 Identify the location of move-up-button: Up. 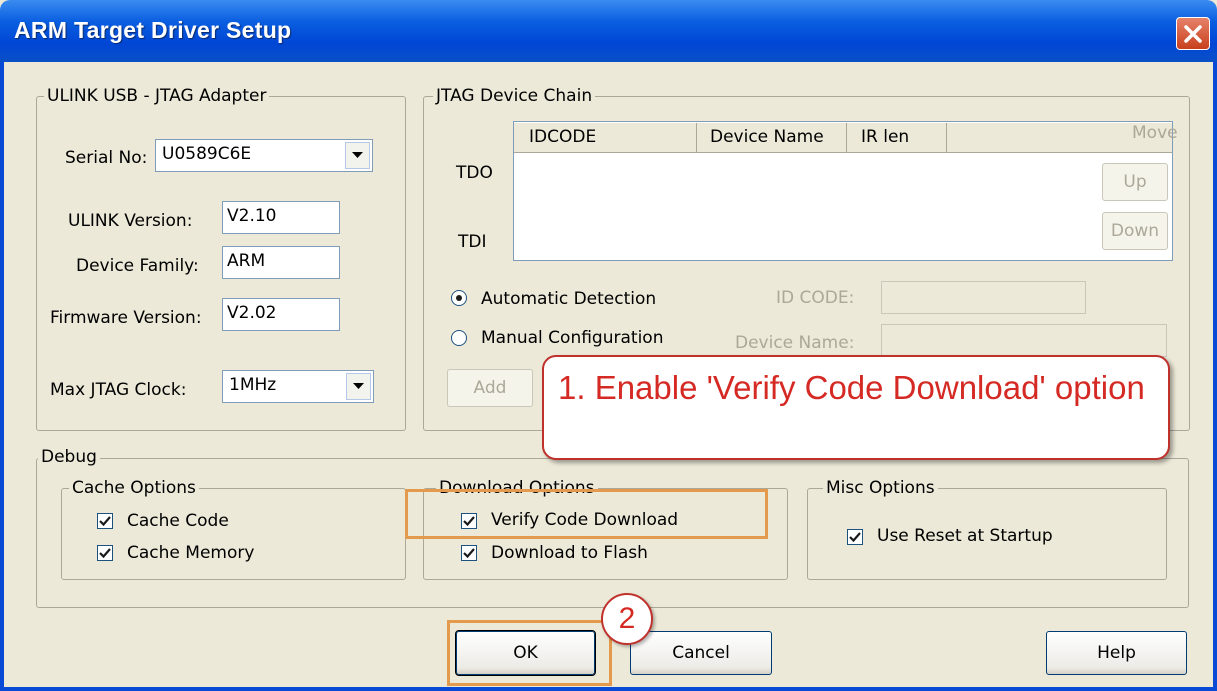
(1135, 182).